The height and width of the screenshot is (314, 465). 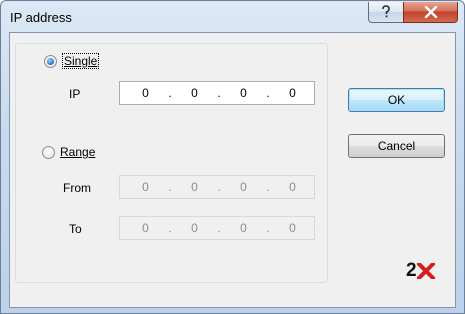 I want to click on help-button, so click(x=386, y=12).